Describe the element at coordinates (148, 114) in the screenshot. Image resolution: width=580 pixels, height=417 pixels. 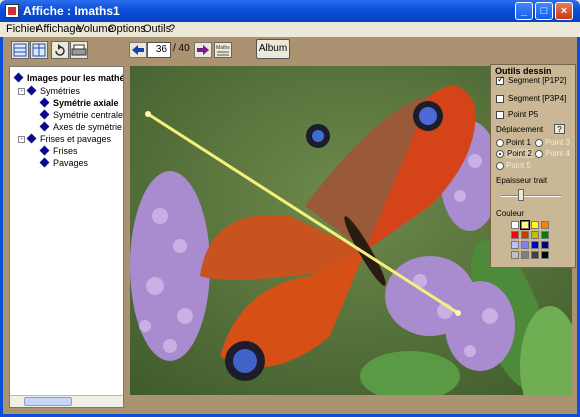
I see `point-p1` at that location.